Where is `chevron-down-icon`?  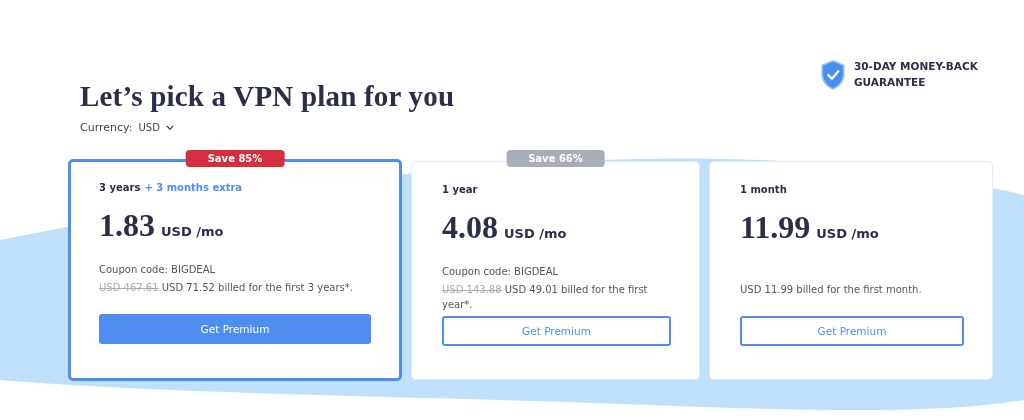 chevron-down-icon is located at coordinates (169, 127).